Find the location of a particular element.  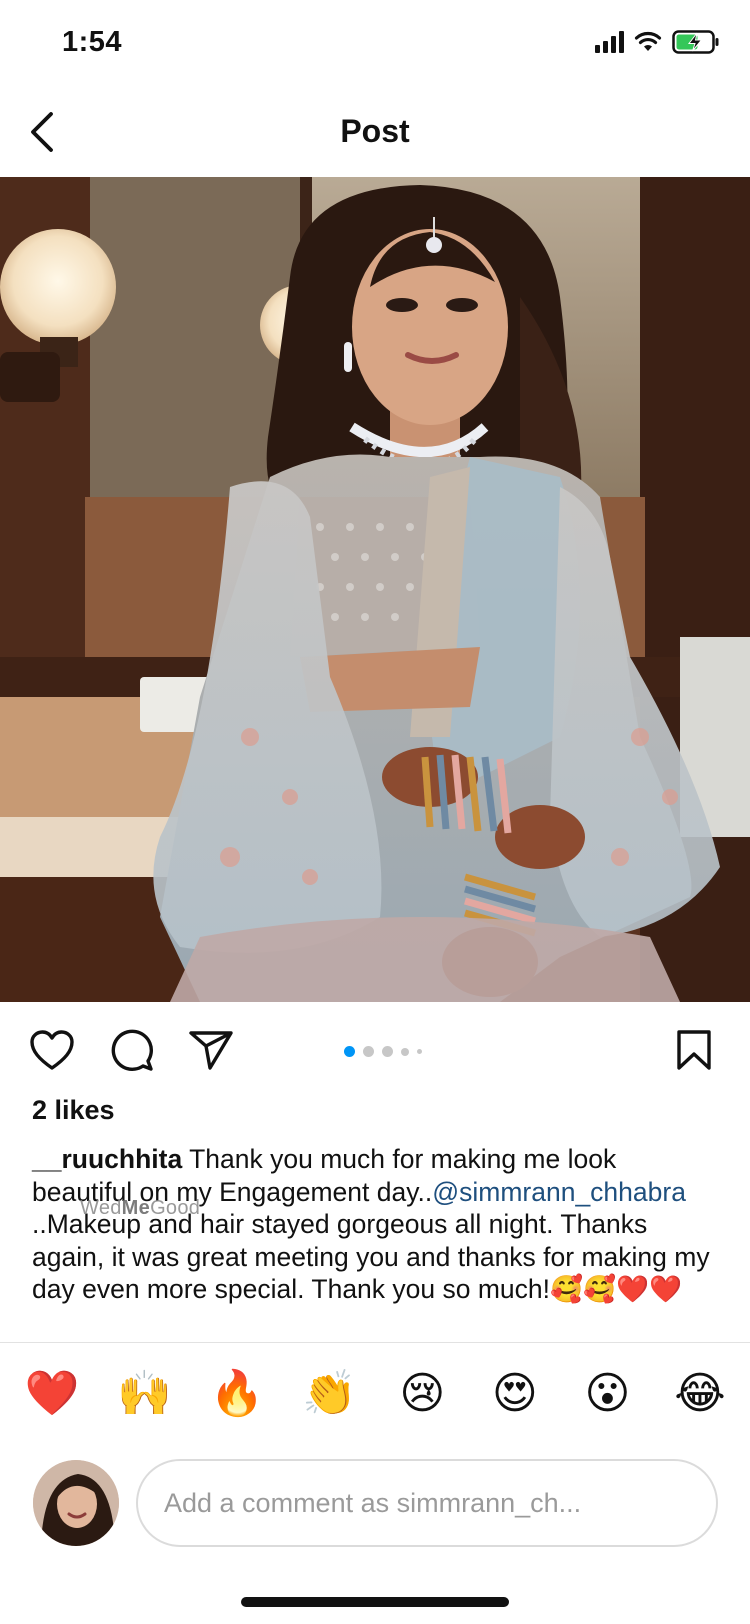

caption-mention: @simmrann_chhabra is located at coordinates (559, 1192).